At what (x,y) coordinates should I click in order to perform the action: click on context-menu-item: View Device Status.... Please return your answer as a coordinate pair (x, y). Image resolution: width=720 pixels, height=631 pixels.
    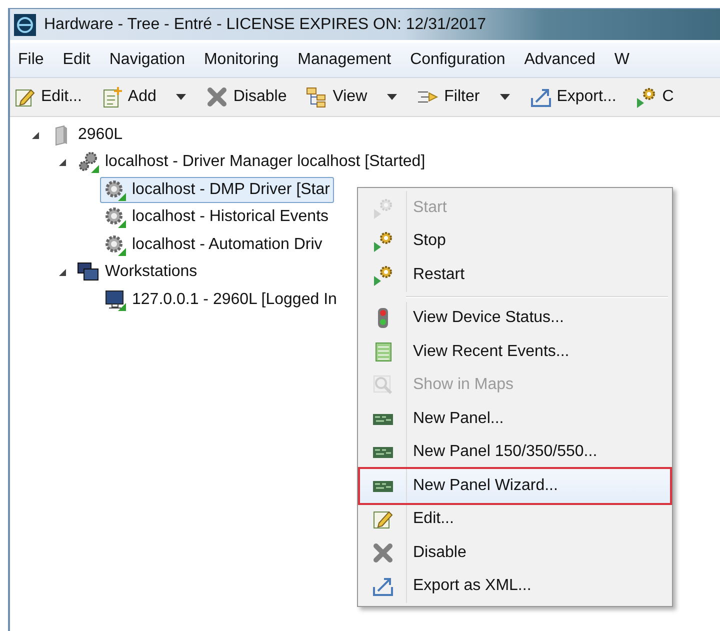
    Looking at the image, I should click on (515, 318).